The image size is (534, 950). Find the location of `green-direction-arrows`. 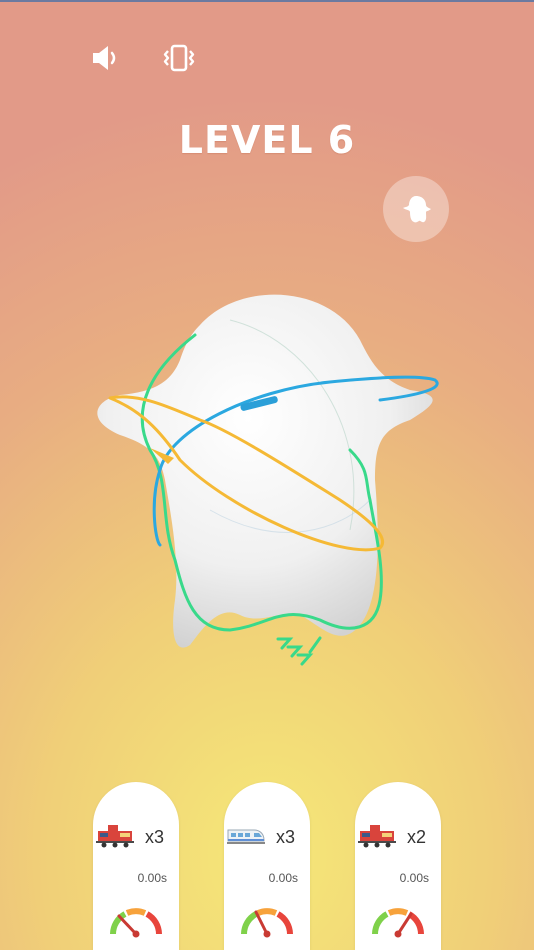

green-direction-arrows is located at coordinates (299, 651).